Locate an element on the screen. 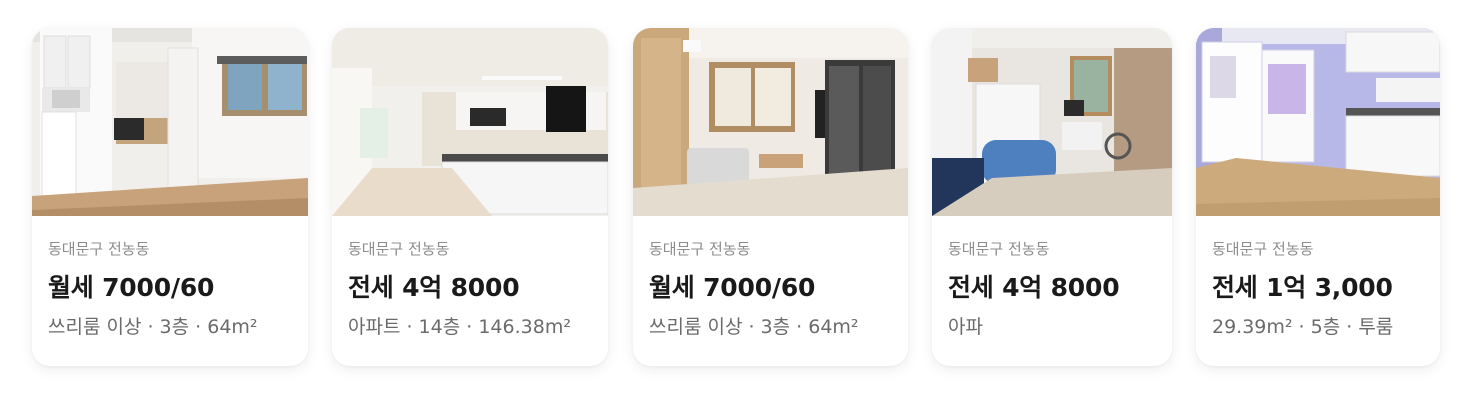 The image size is (1472, 402). listing-card-4: 동대문구 전농동 전세 4억 8000 아파 is located at coordinates (1052, 197).